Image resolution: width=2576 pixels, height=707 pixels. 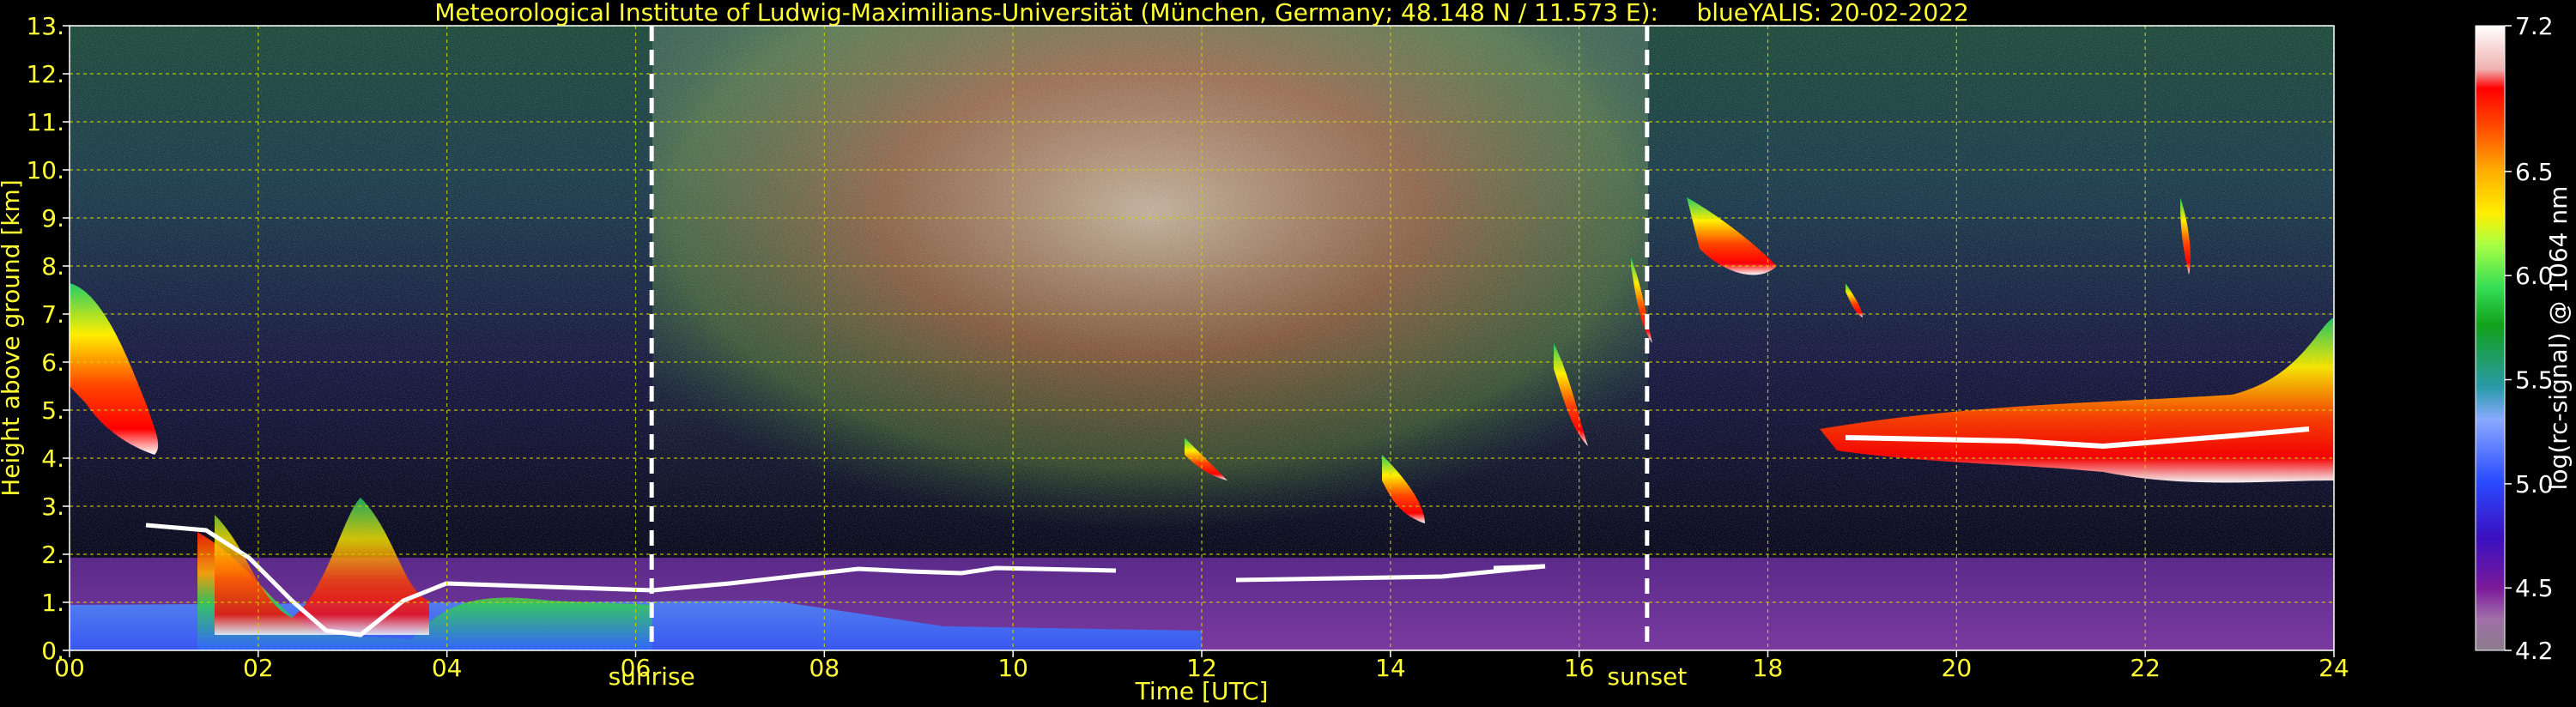 What do you see at coordinates (1768, 668) in the screenshot?
I see `x-tick-label: 18` at bounding box center [1768, 668].